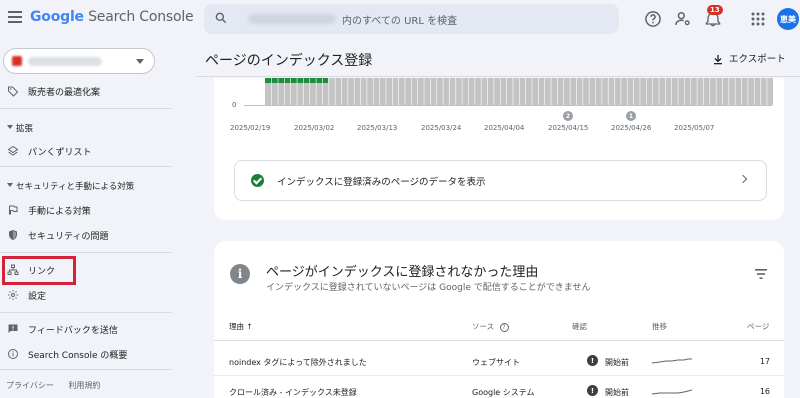 The image size is (800, 398). What do you see at coordinates (257, 180) in the screenshot?
I see `check-circle-icon` at bounding box center [257, 180].